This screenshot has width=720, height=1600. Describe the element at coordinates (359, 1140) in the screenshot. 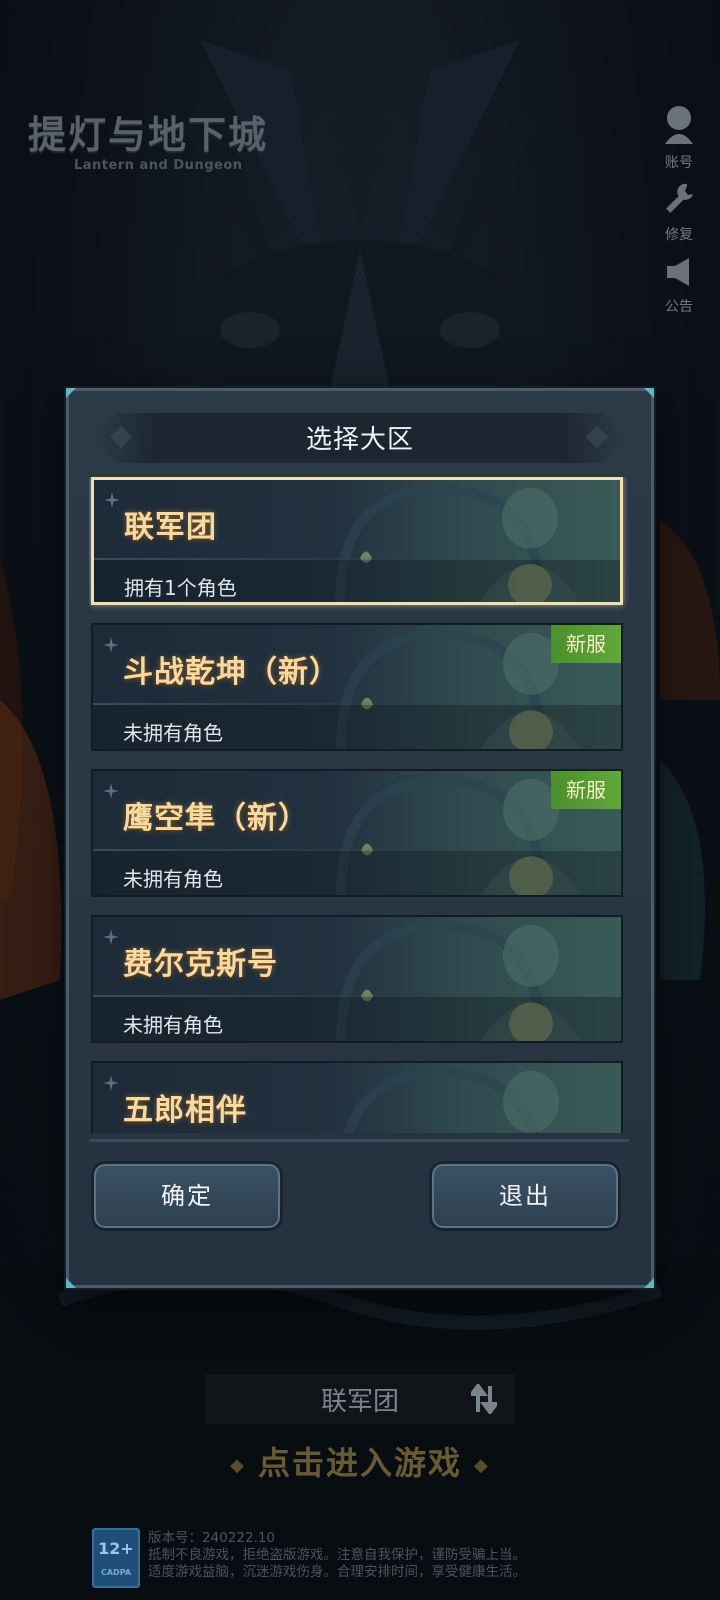

I see `list-separator` at that location.